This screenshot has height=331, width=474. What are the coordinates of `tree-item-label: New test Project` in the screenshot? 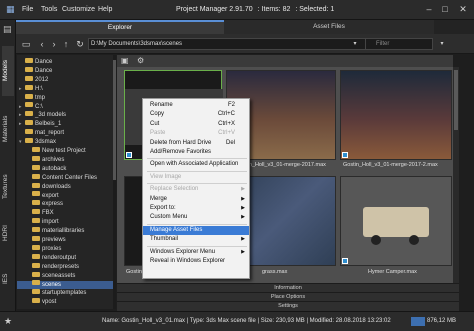 It's located at (64, 151).